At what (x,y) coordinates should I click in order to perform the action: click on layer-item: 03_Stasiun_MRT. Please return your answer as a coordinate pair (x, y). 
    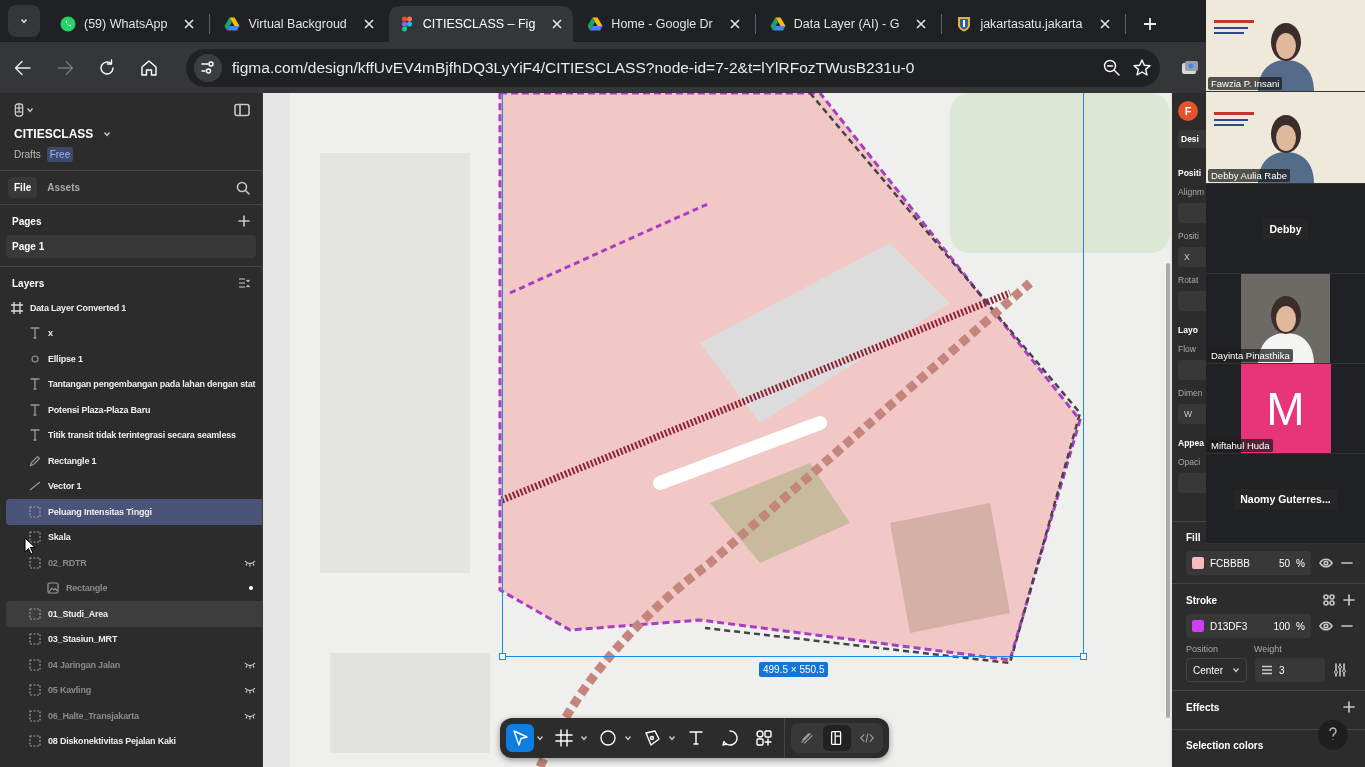
    Looking at the image, I should click on (134, 639).